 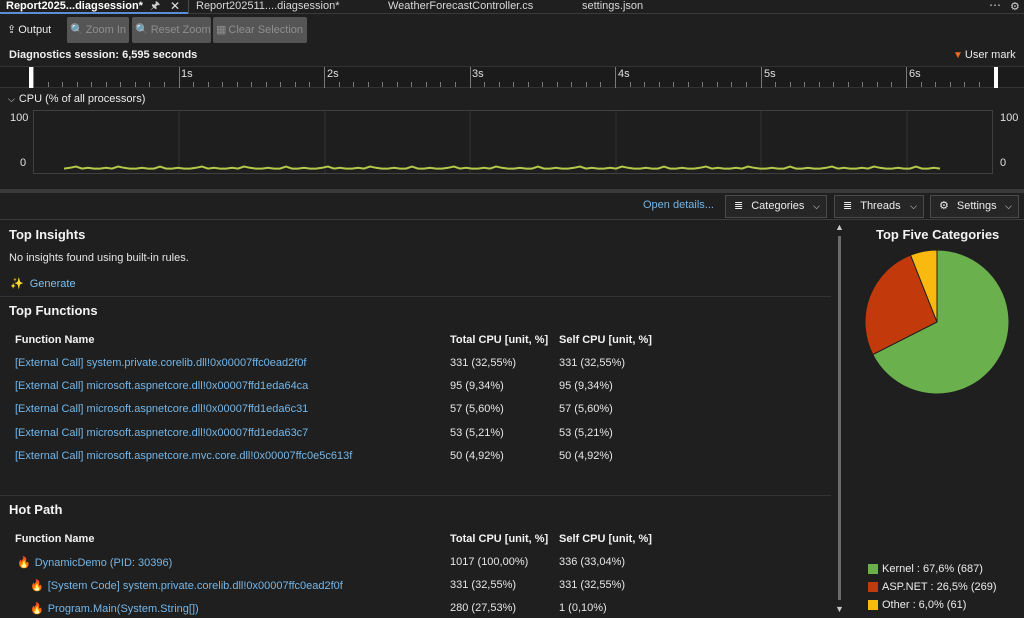 I want to click on self-cpu-value: 1 (0,10%), so click(x=583, y=608).